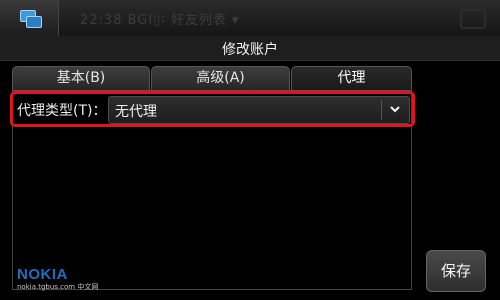 This screenshot has width=500, height=300. What do you see at coordinates (81, 78) in the screenshot?
I see `tab-basic: 基本(B)` at bounding box center [81, 78].